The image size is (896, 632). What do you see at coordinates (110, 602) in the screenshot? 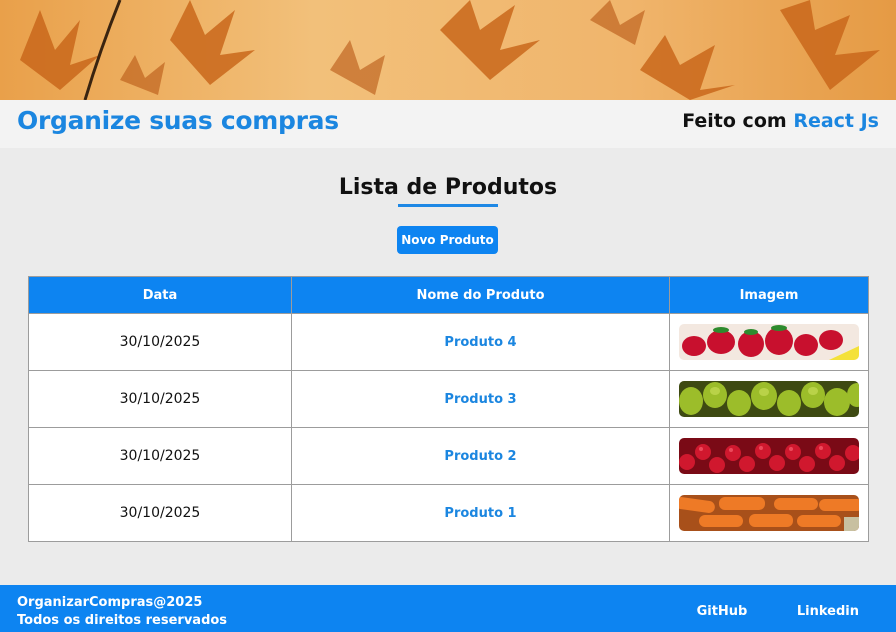
I see `footer-copyright: OrganizarCompras@2025` at bounding box center [110, 602].